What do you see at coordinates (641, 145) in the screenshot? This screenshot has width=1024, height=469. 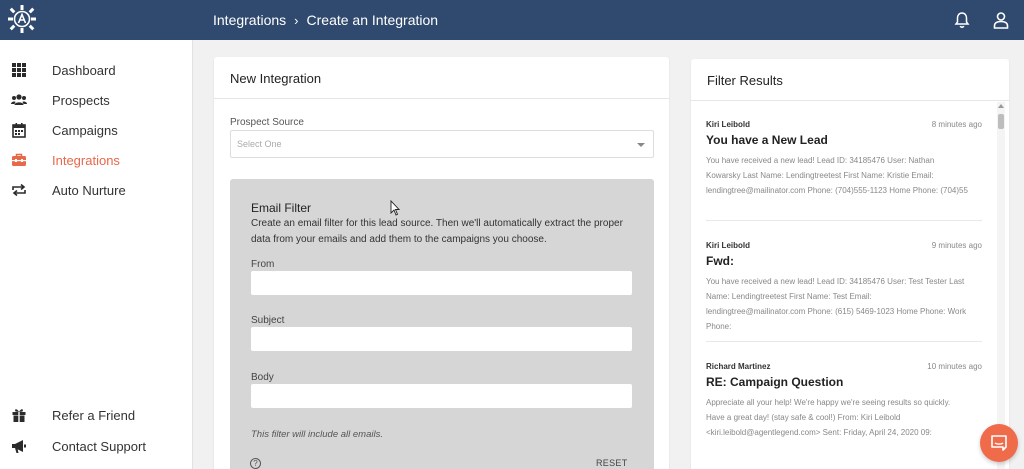 I see `chevron-down-icon` at bounding box center [641, 145].